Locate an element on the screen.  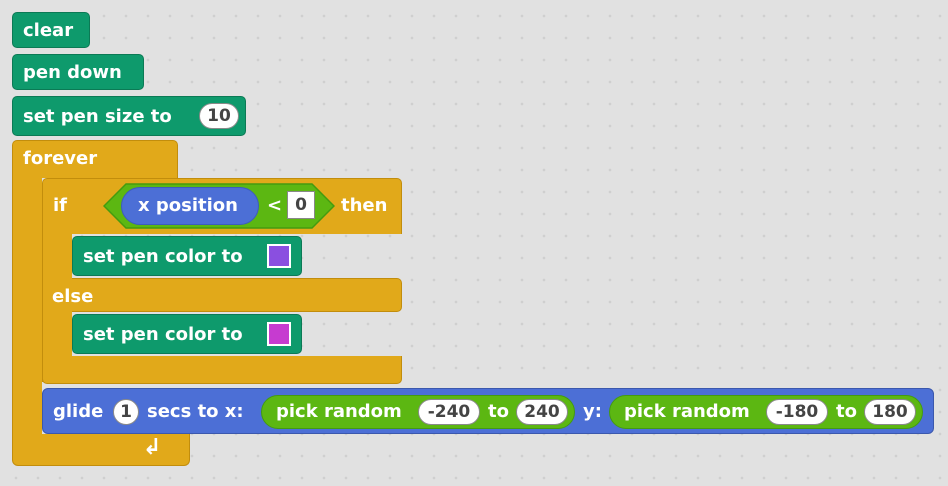
random-x-to-input: 240 is located at coordinates (542, 412).